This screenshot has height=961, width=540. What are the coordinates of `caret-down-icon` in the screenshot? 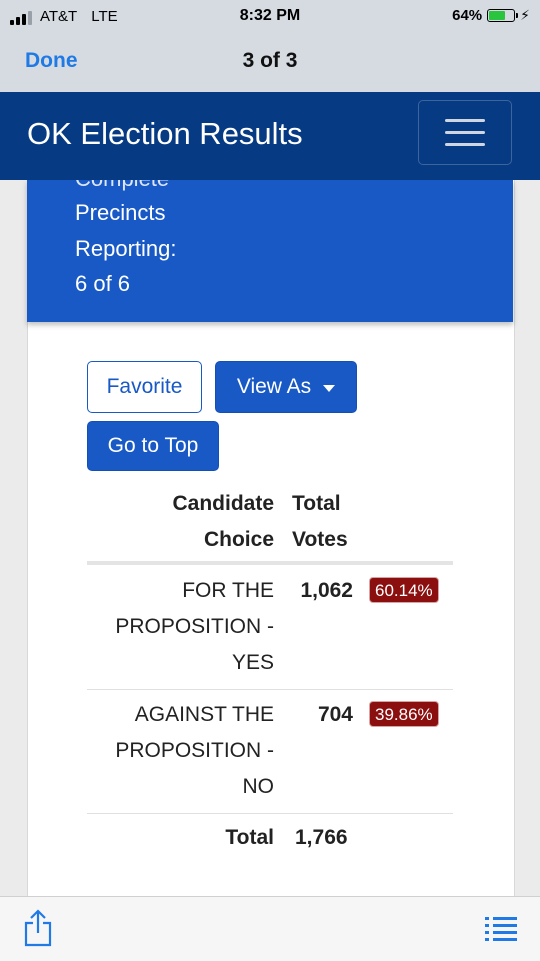 It's located at (329, 388).